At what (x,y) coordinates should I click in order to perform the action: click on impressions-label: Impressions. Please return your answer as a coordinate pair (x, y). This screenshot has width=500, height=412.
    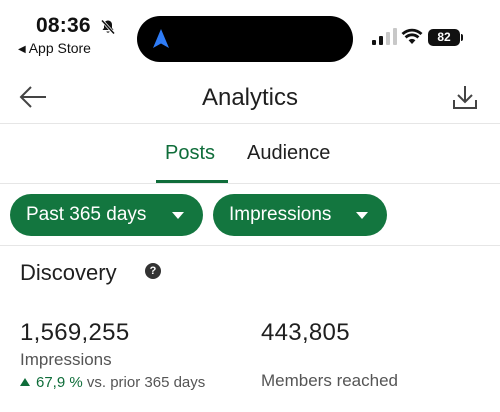
    Looking at the image, I should click on (66, 359).